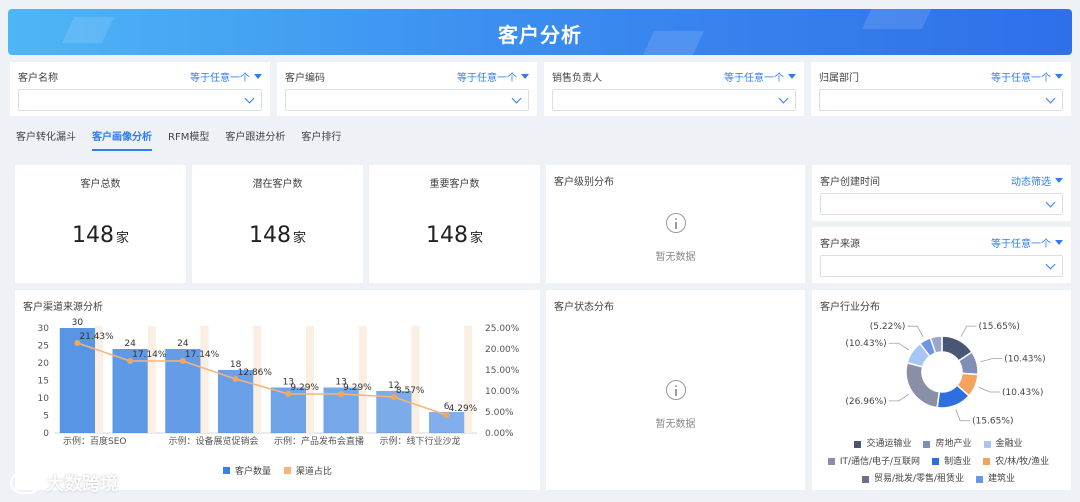 This screenshot has height=502, width=1080. Describe the element at coordinates (247, 470) in the screenshot. I see `legend-item: 客户数量` at that location.